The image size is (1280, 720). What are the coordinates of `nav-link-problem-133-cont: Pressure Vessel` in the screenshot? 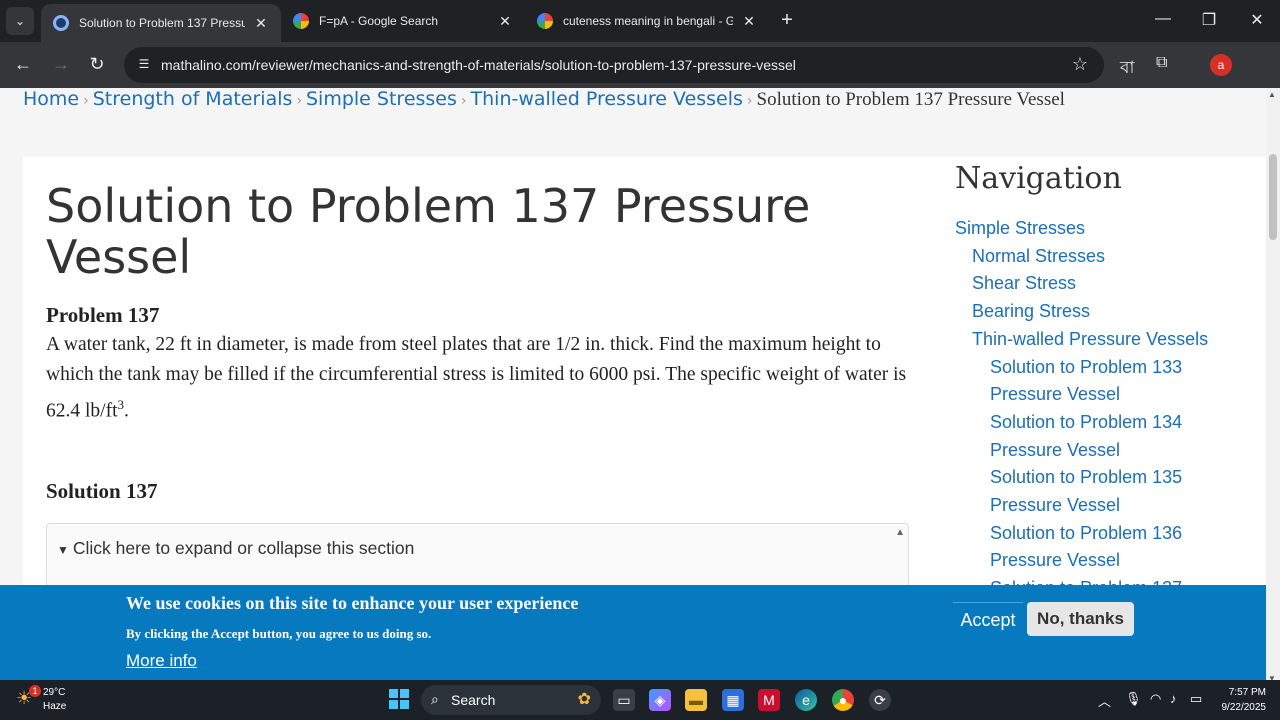 It's located at (1055, 394).